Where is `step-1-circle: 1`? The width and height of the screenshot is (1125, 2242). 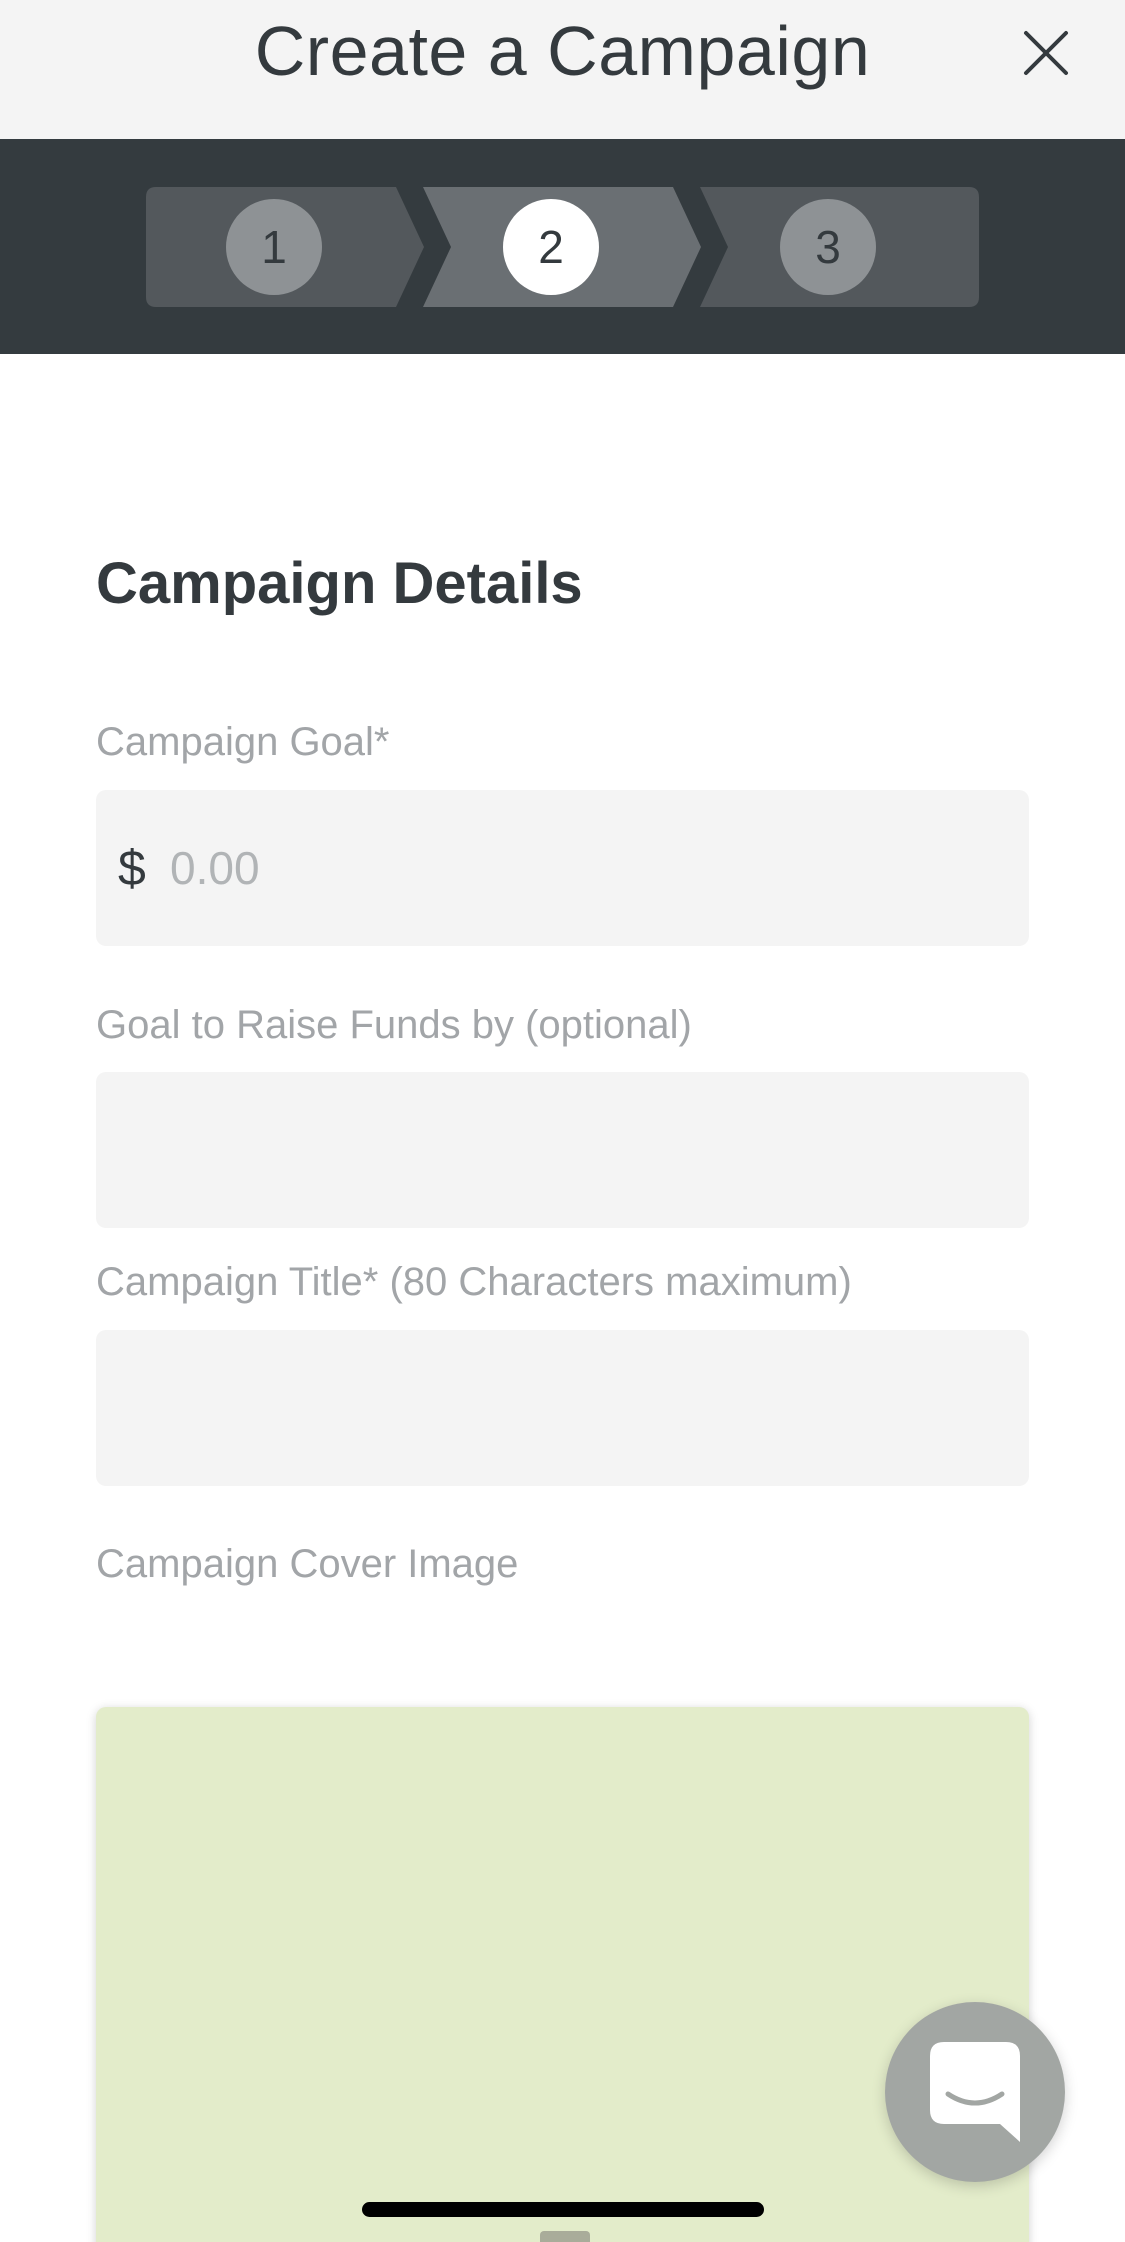
step-1-circle: 1 is located at coordinates (274, 247).